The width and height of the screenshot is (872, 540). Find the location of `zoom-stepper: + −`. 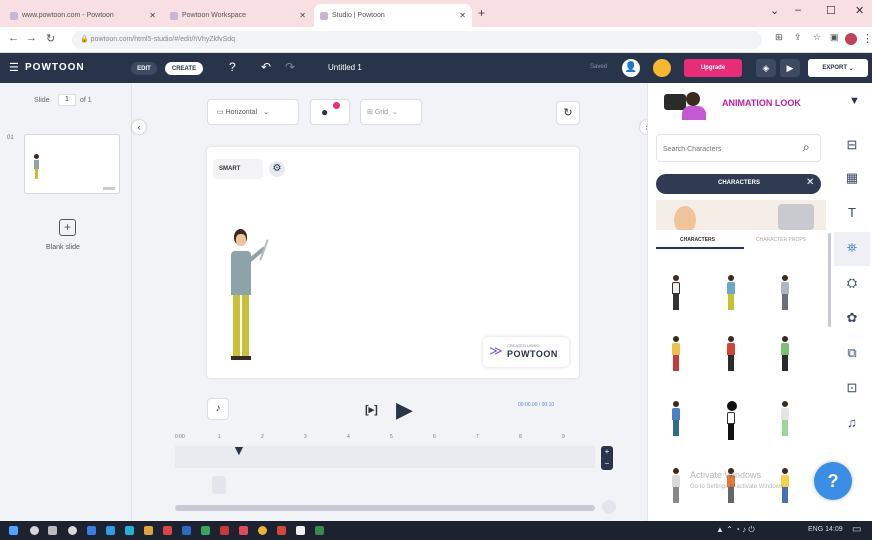

zoom-stepper: + − is located at coordinates (607, 458).